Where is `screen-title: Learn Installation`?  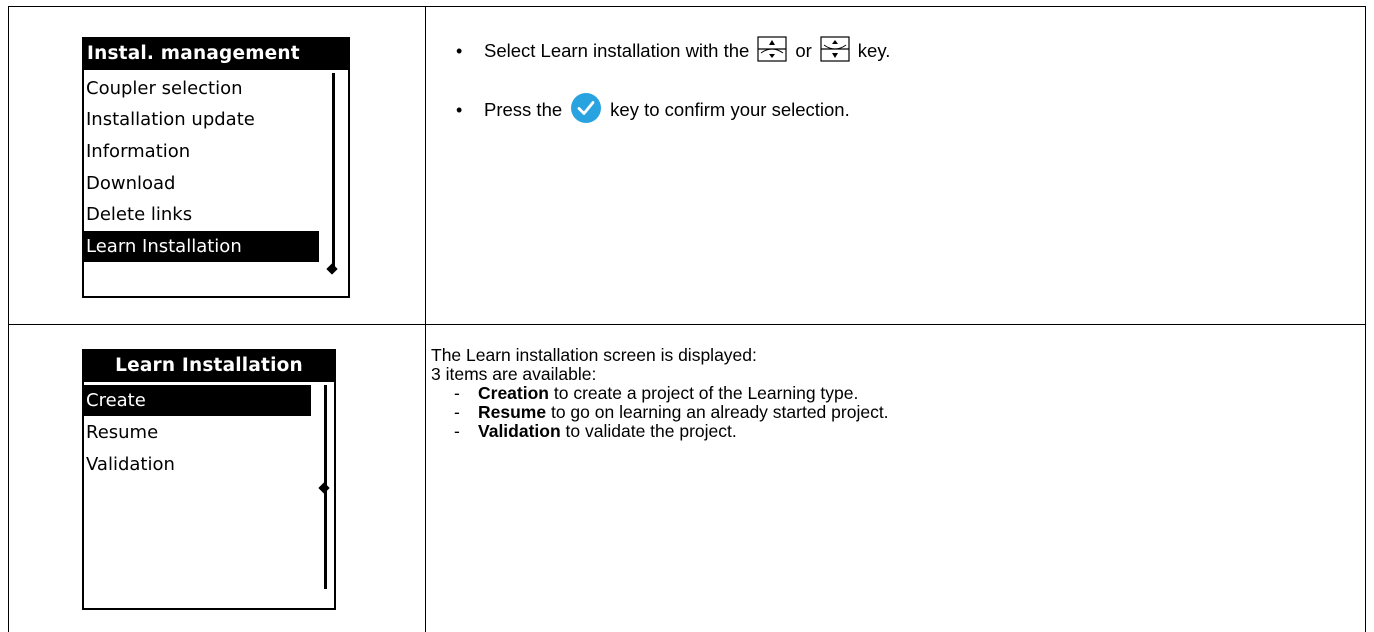 screen-title: Learn Installation is located at coordinates (209, 366).